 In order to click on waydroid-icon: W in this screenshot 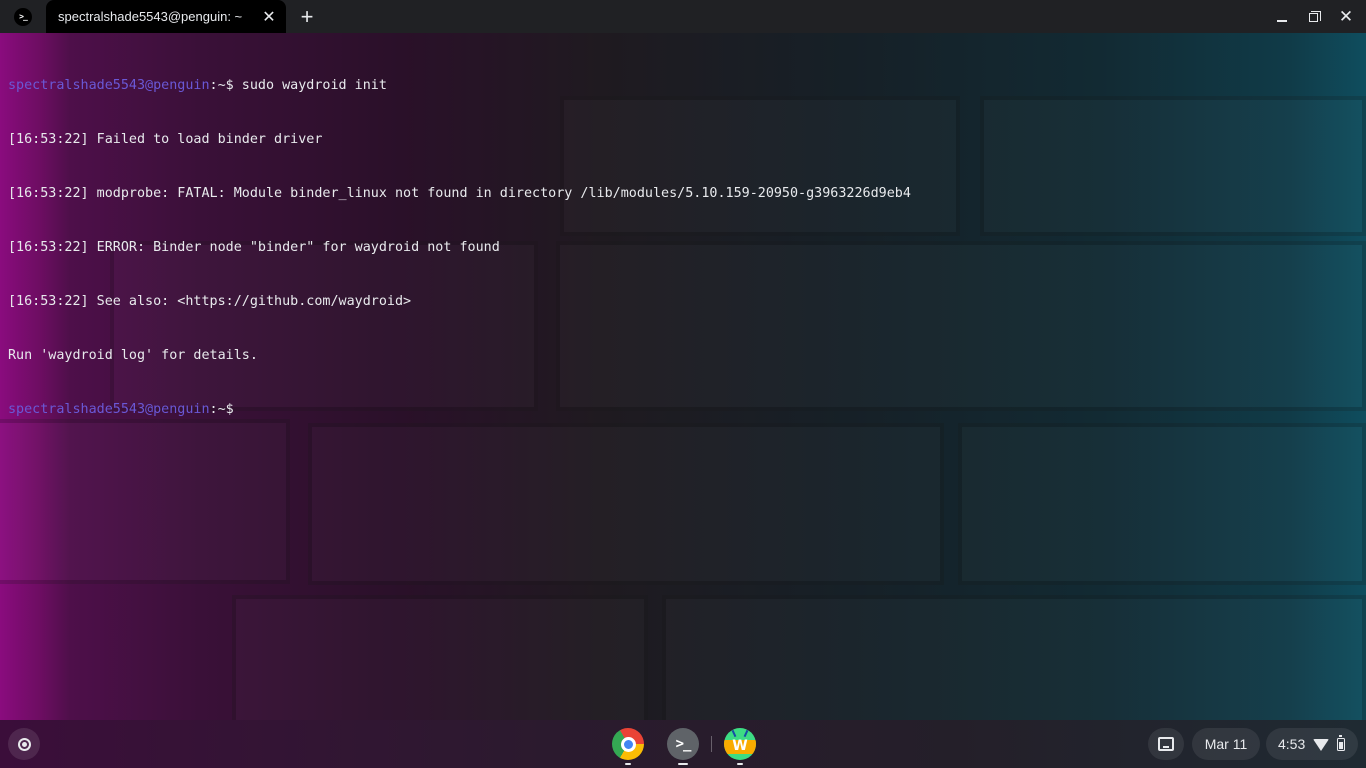, I will do `click(740, 744)`.